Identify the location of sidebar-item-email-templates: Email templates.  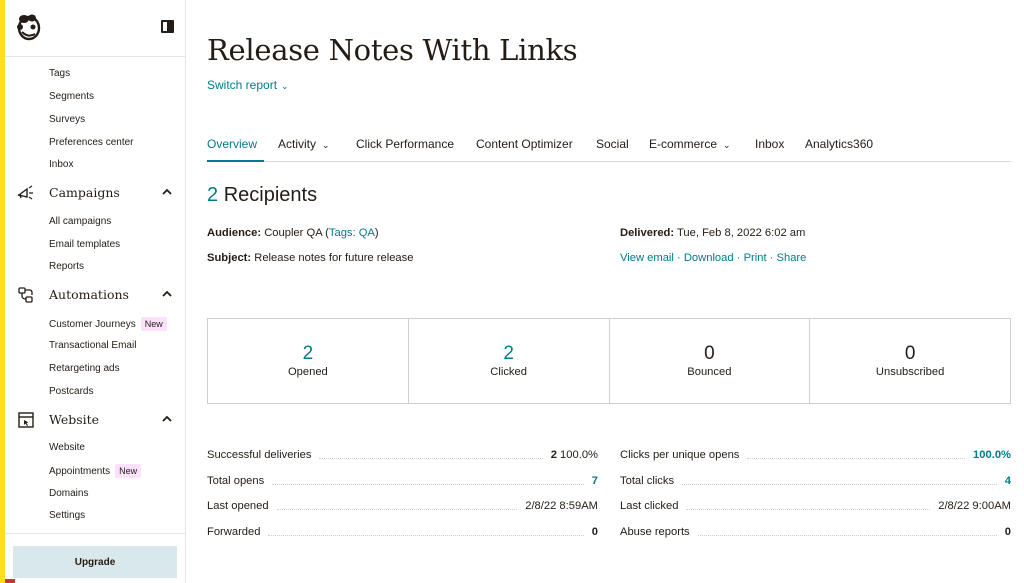
(84, 245).